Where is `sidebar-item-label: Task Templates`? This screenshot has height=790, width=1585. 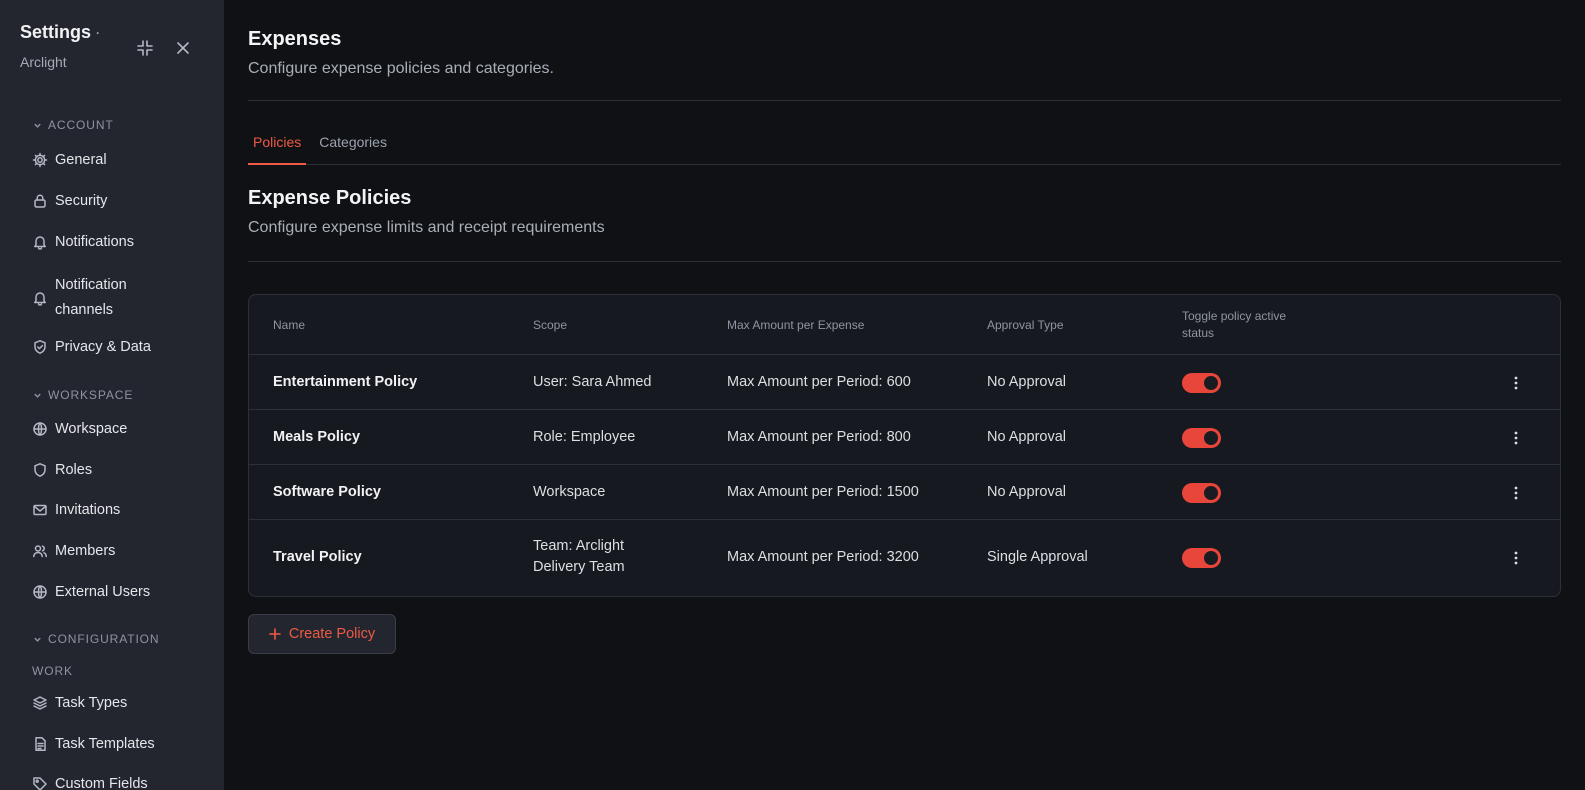
sidebar-item-label: Task Templates is located at coordinates (105, 744).